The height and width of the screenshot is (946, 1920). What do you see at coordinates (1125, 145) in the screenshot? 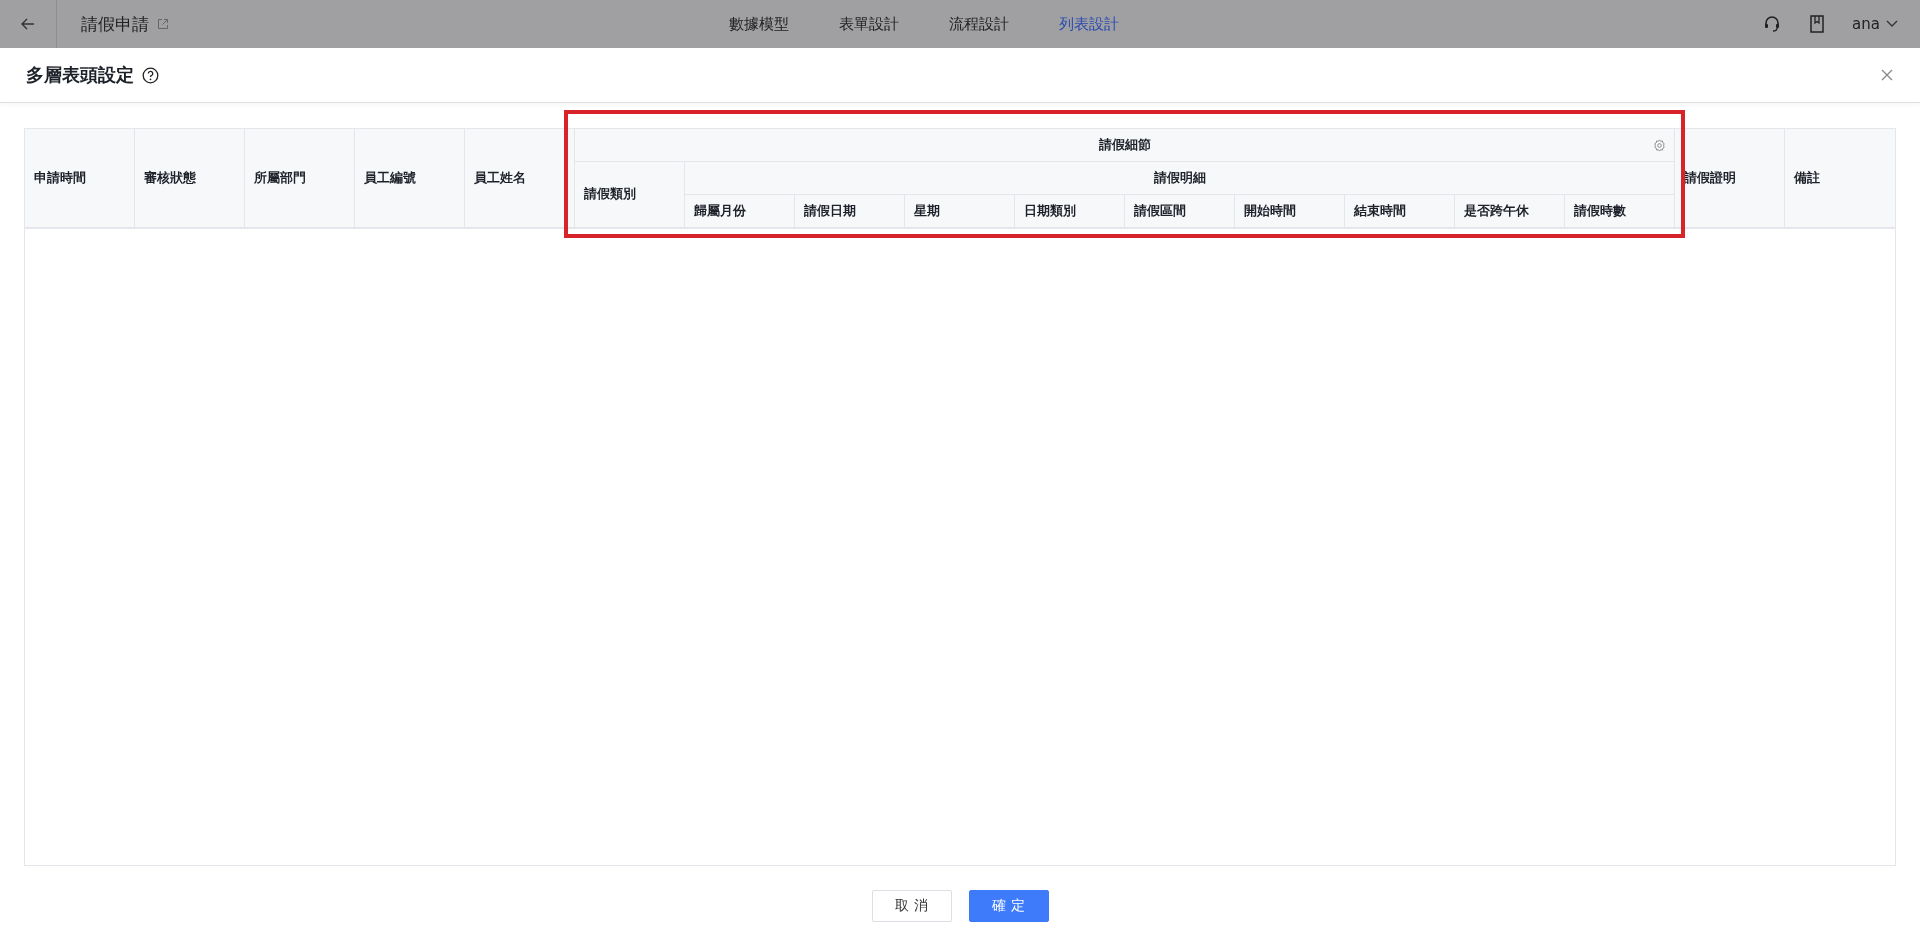
I see `header-cell: 請假細節` at bounding box center [1125, 145].